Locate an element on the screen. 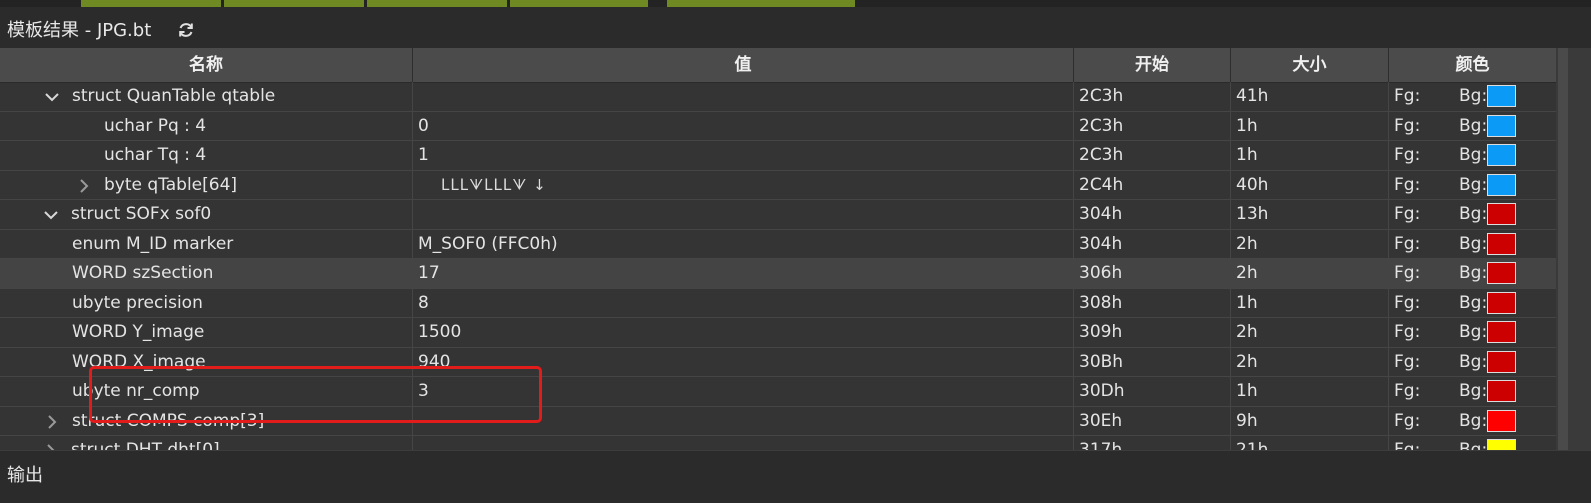 Image resolution: width=1591 pixels, height=503 pixels. top-tab-strip is located at coordinates (795, 3).